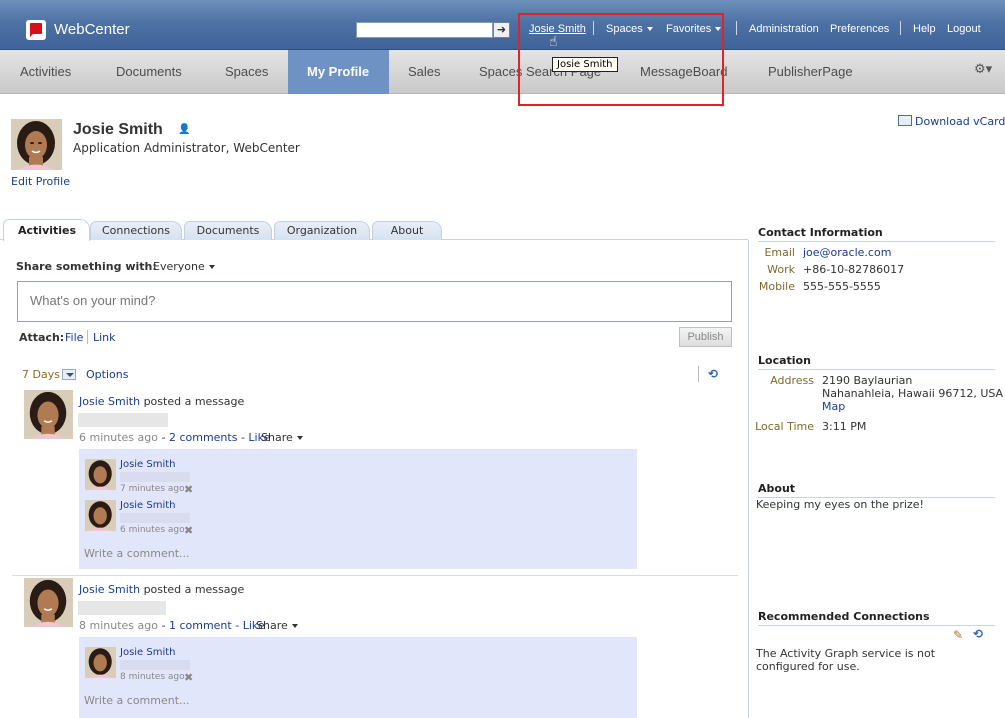 The image size is (1005, 718). What do you see at coordinates (844, 426) in the screenshot?
I see `local-time-value: 3:11 PM` at bounding box center [844, 426].